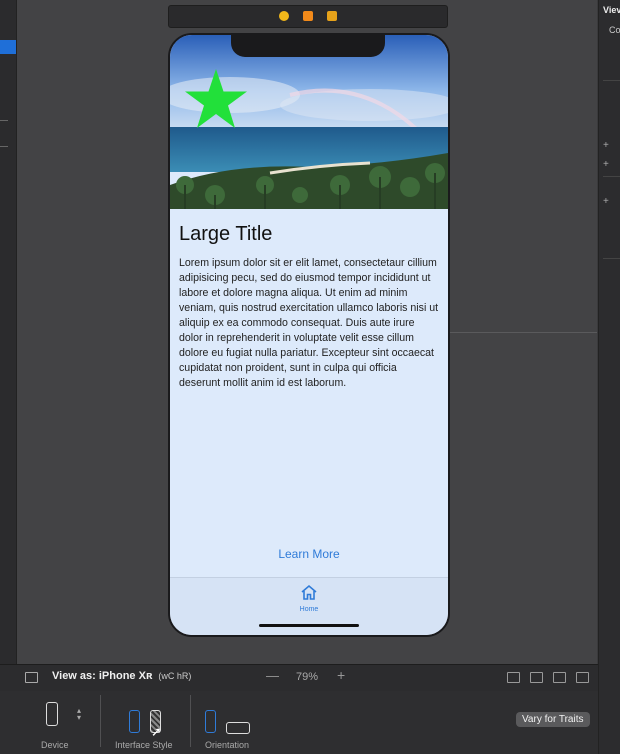 The image size is (620, 754). I want to click on exit-icon, so click(332, 16).